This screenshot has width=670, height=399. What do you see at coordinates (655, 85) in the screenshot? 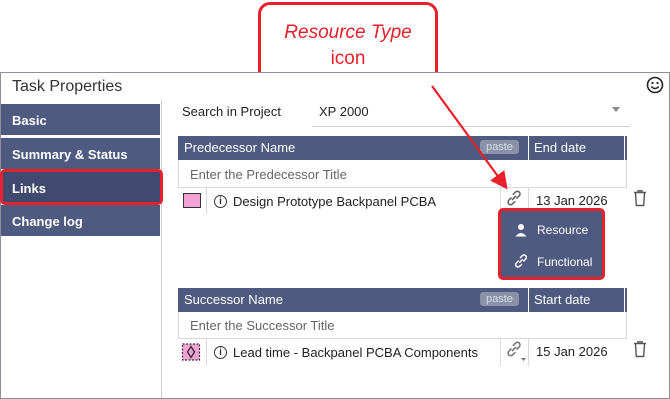
I see `smiley-icon` at bounding box center [655, 85].